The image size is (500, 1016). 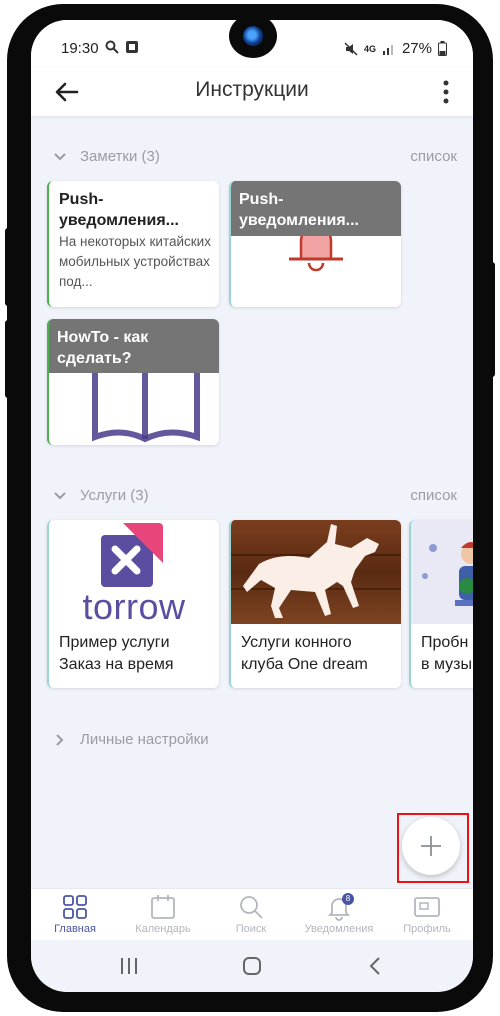 I want to click on calendar-icon, so click(x=163, y=907).